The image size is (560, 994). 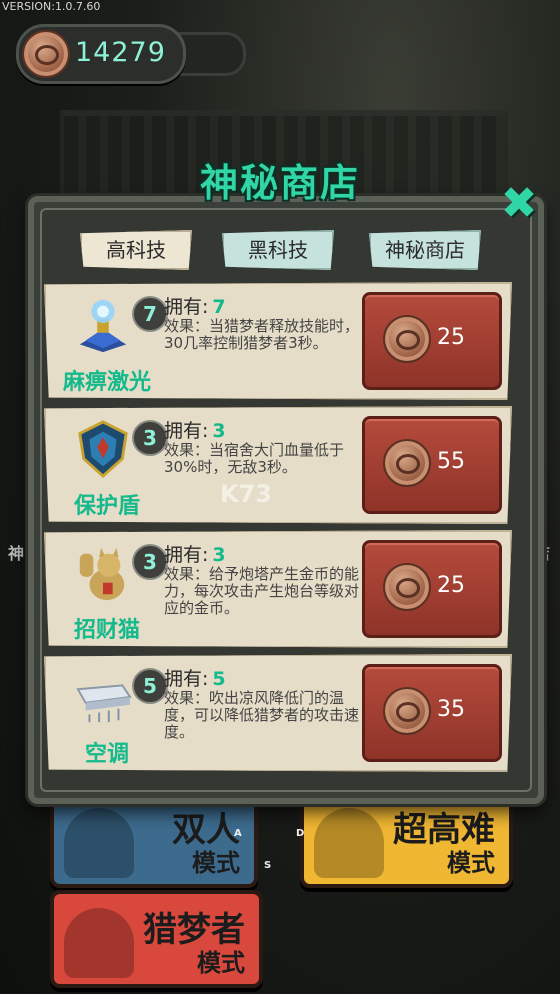 I want to click on item-name: 招财猫, so click(x=106, y=630).